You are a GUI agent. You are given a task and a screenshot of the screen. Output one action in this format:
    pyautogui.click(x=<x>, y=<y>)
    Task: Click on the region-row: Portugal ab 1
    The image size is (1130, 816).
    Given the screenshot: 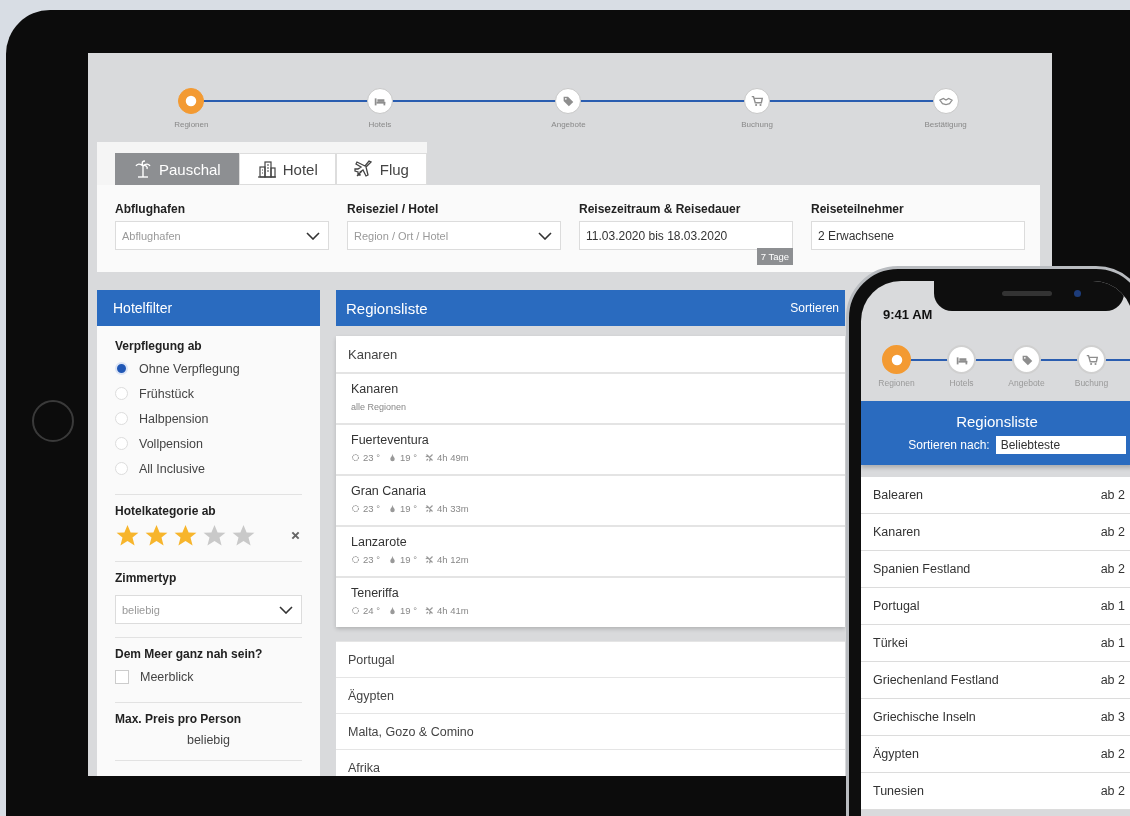 What is the action you would take?
    pyautogui.click(x=995, y=606)
    